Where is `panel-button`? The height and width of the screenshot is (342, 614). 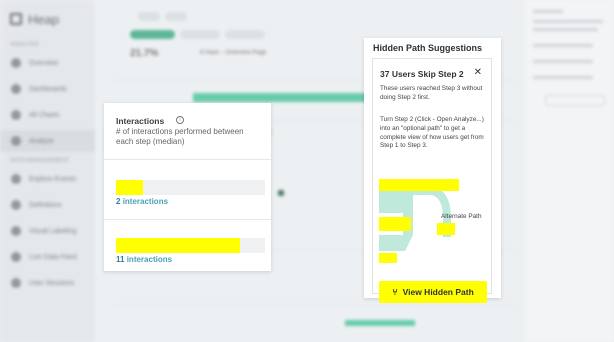
panel-button is located at coordinates (575, 100).